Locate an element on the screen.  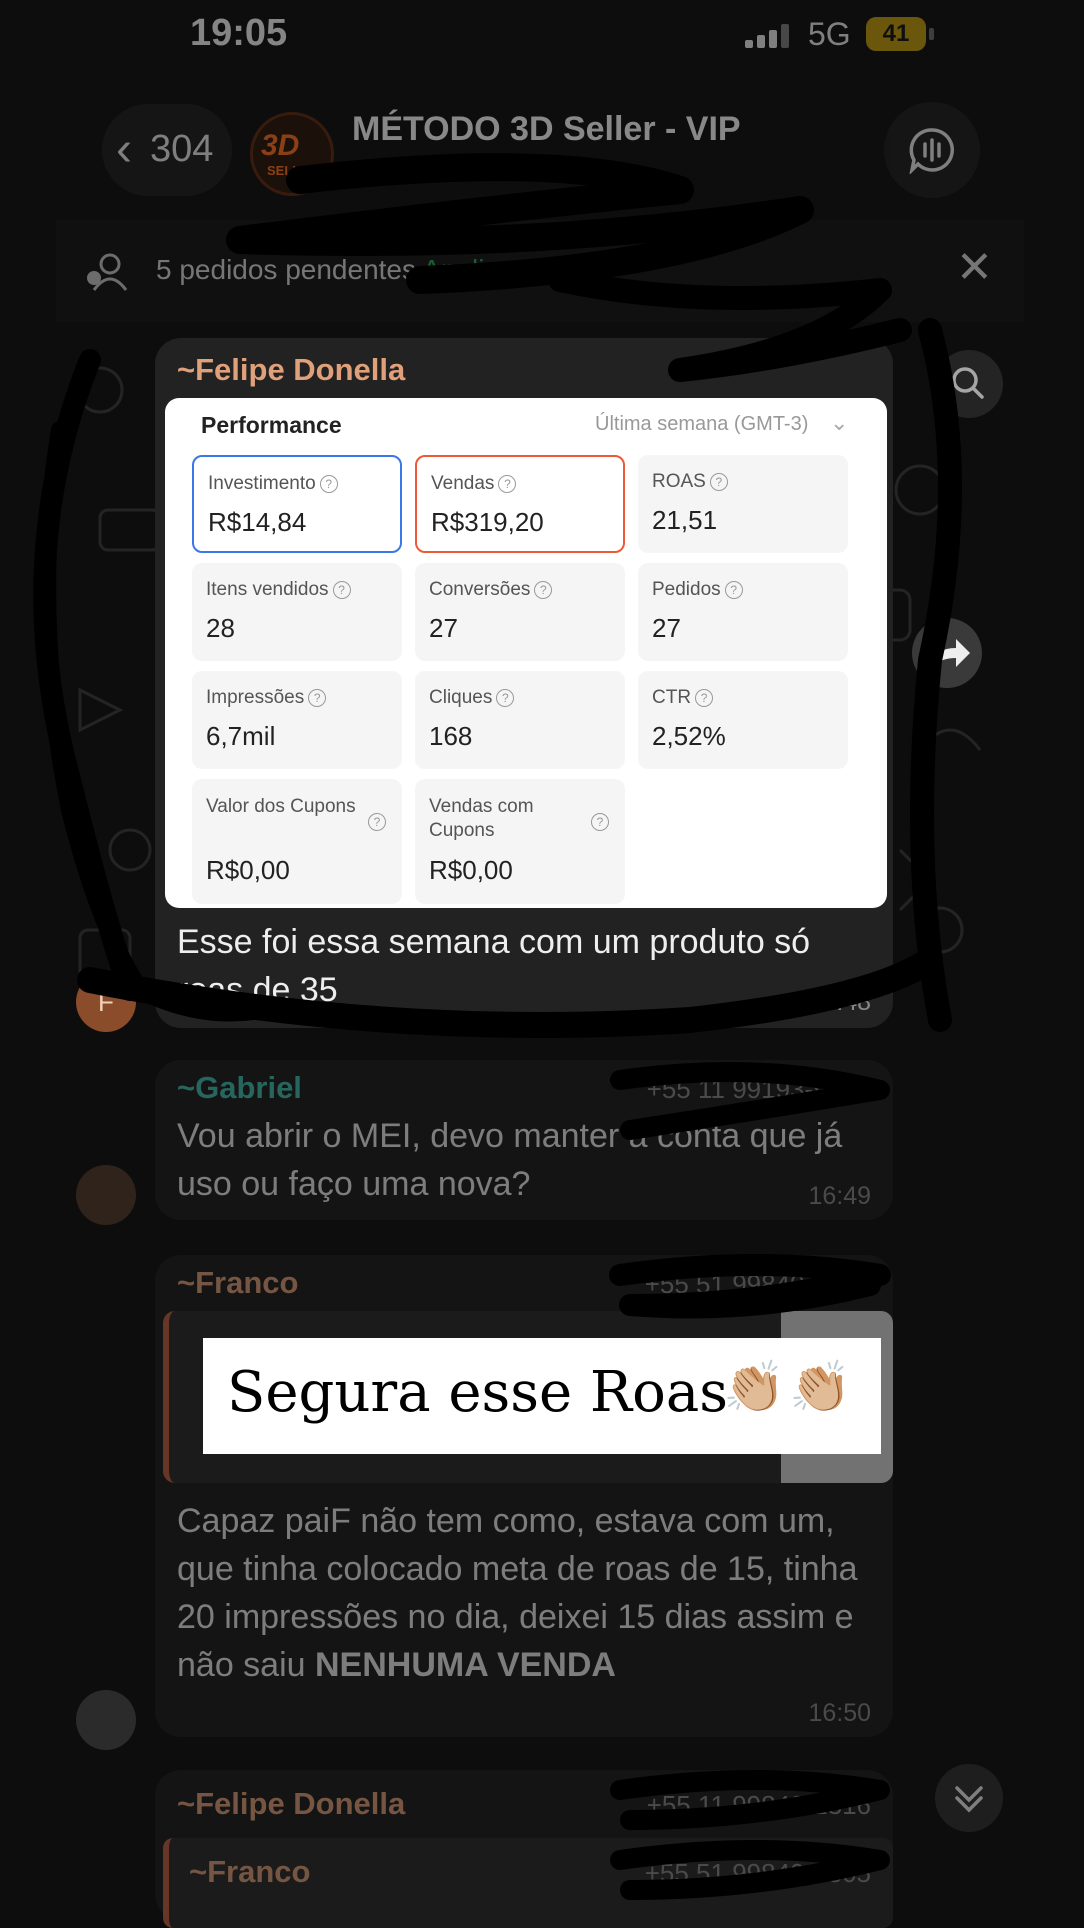
scroll-down-button is located at coordinates (969, 1798).